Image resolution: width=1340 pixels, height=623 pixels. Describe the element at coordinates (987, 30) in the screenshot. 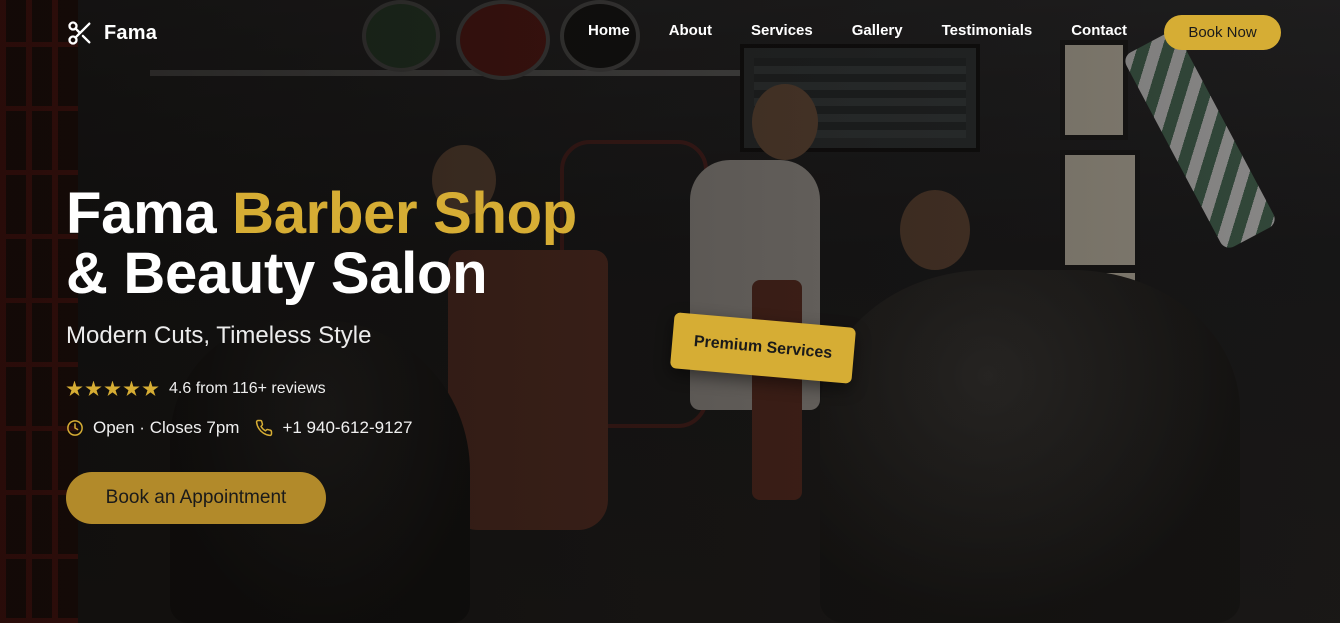

I see `nav-link-testimonials: Testimonials` at that location.